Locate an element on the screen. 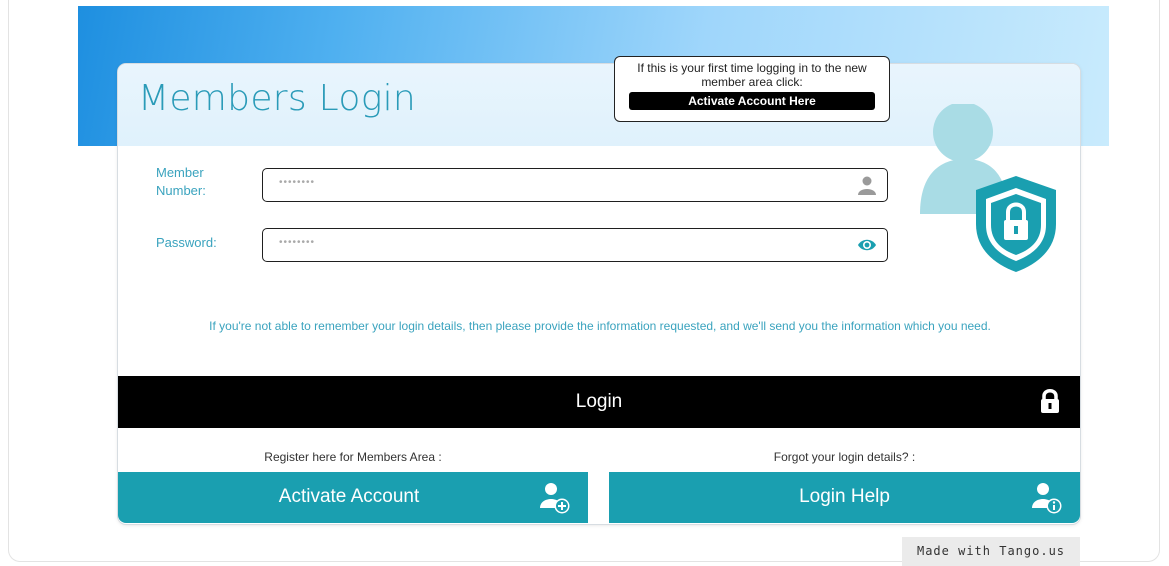 This screenshot has height=566, width=1169. help-caption: Forgot your login details? : is located at coordinates (844, 457).